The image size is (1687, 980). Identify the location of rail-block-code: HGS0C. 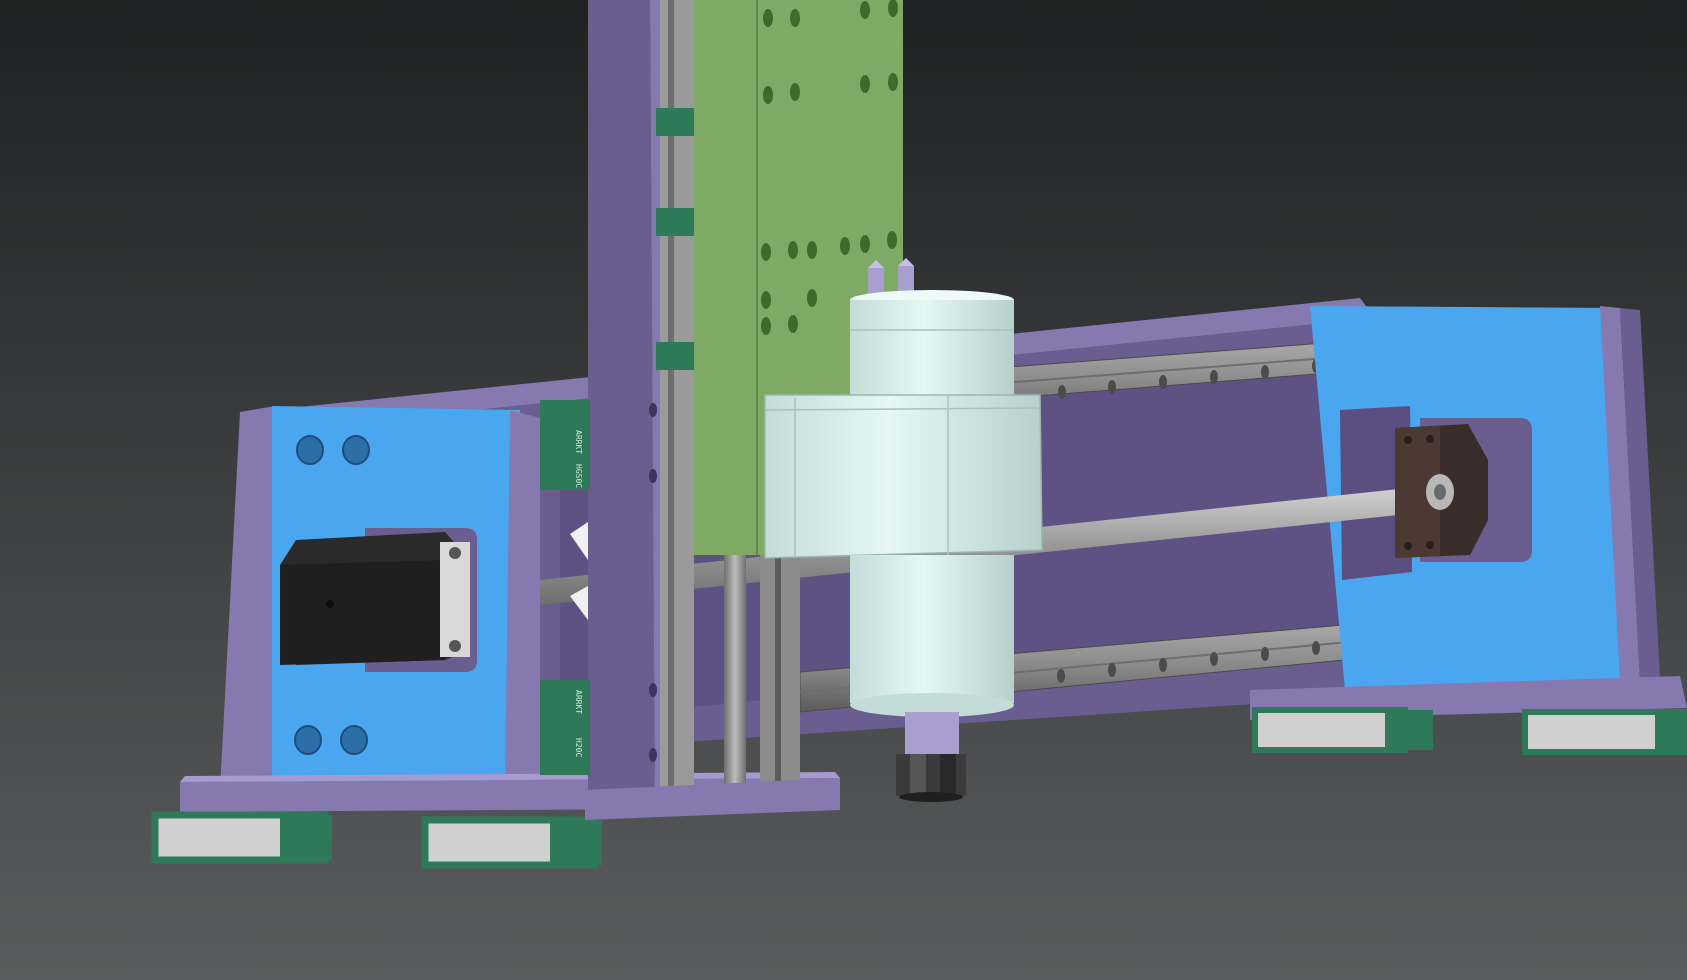
(578, 476).